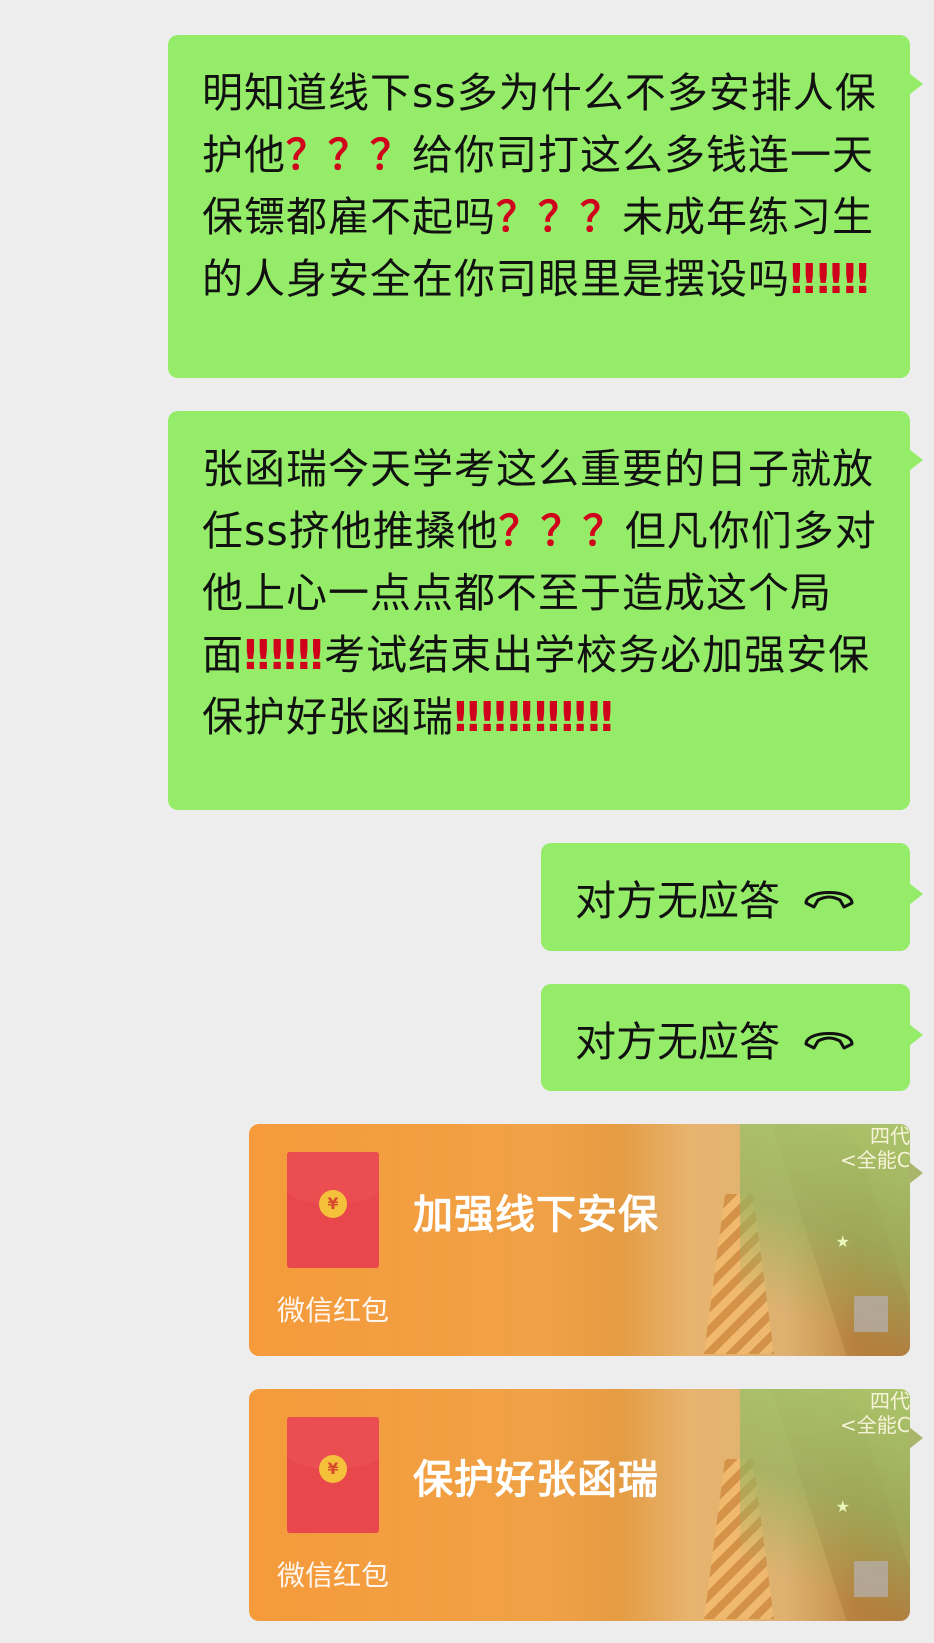 The image size is (934, 1643). What do you see at coordinates (536, 1215) in the screenshot?
I see `red-packet-title: 加强线下安保` at bounding box center [536, 1215].